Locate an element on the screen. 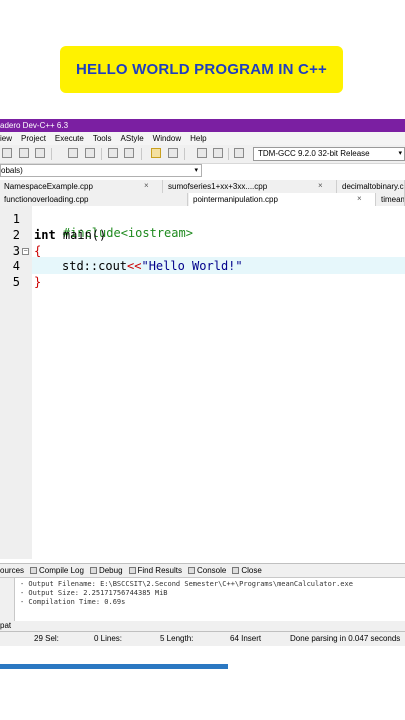 Image resolution: width=405 pixels, height=720 pixels. title-banner: HELLO WORLD PROGRAM IN C++ is located at coordinates (201, 69).